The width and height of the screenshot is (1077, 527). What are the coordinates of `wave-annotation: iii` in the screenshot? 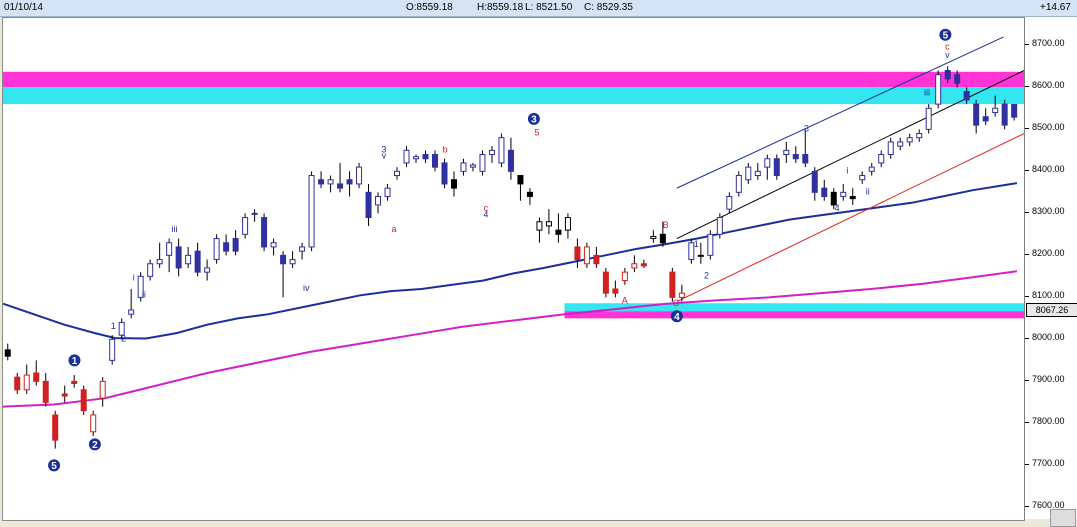 It's located at (927, 93).